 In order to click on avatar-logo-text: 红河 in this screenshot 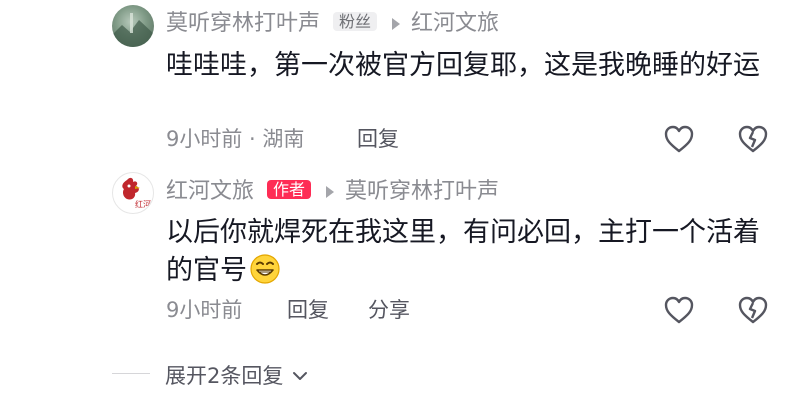, I will do `click(143, 204)`.